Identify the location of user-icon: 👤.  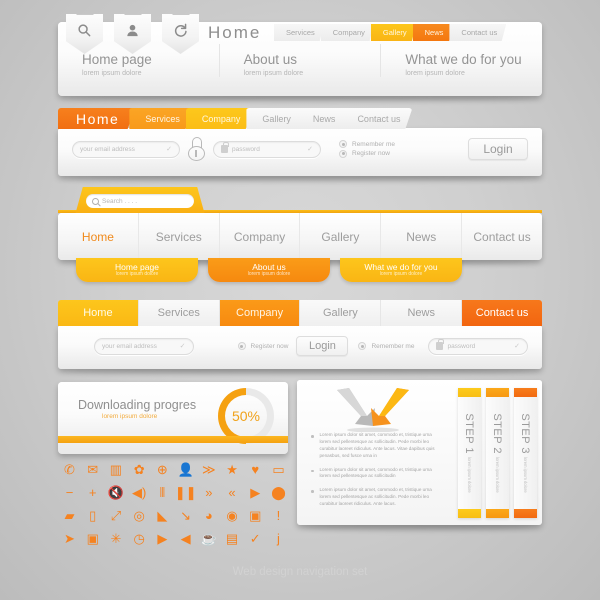
(186, 469).